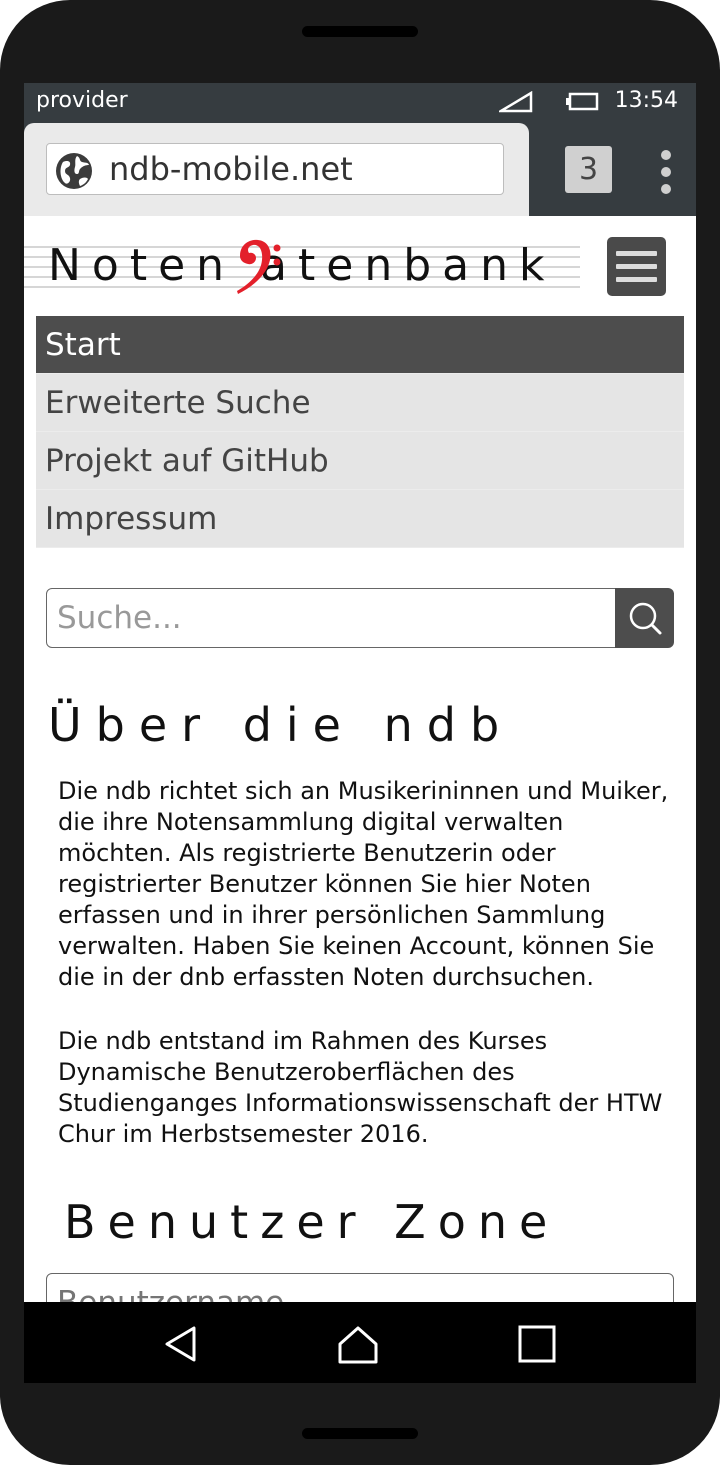 This screenshot has height=1465, width=720. Describe the element at coordinates (182, 1344) in the screenshot. I see `back-icon` at that location.